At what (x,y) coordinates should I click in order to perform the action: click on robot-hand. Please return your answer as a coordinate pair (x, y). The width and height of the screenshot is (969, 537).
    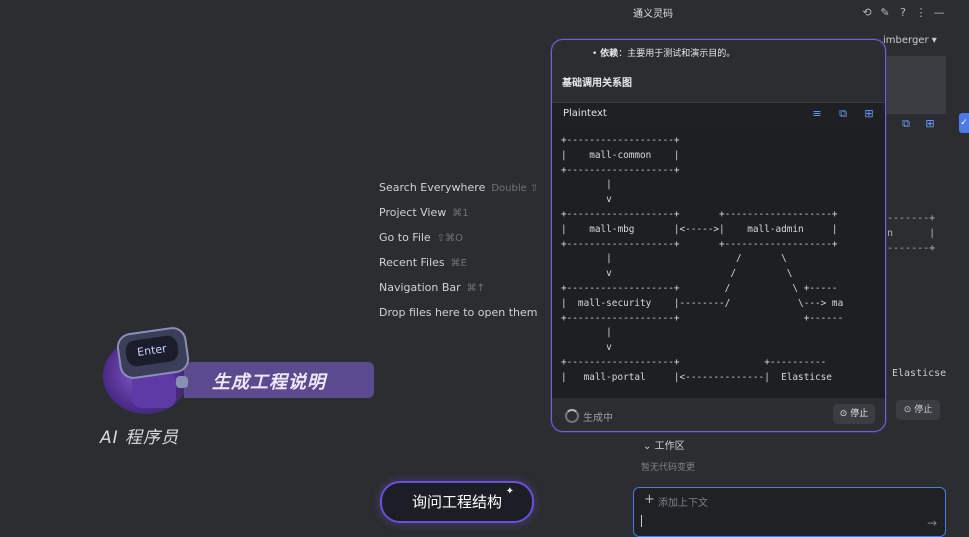
    Looking at the image, I should click on (182, 382).